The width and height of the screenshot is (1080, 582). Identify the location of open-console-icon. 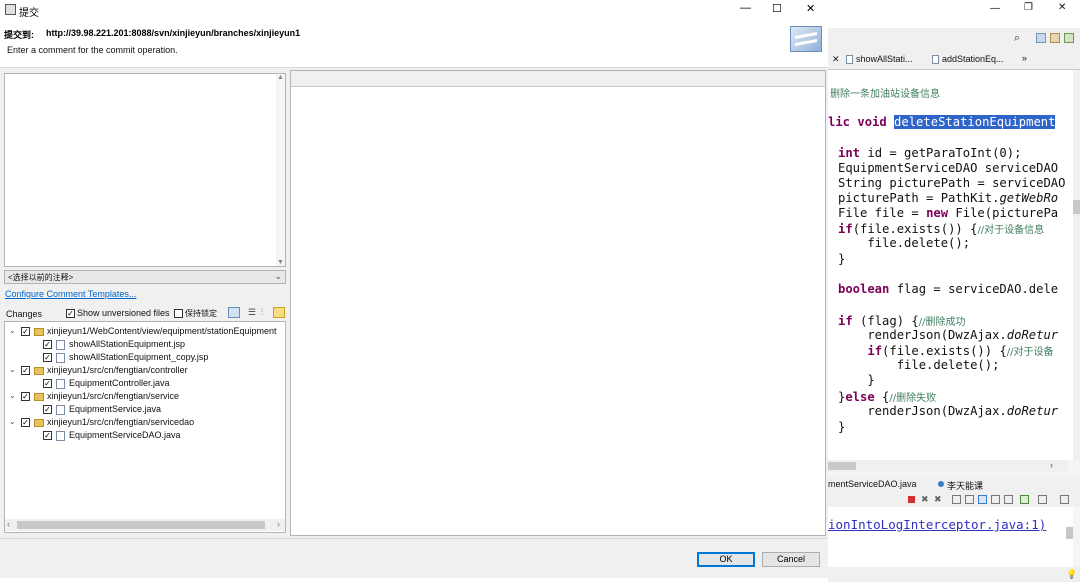
(1042, 499).